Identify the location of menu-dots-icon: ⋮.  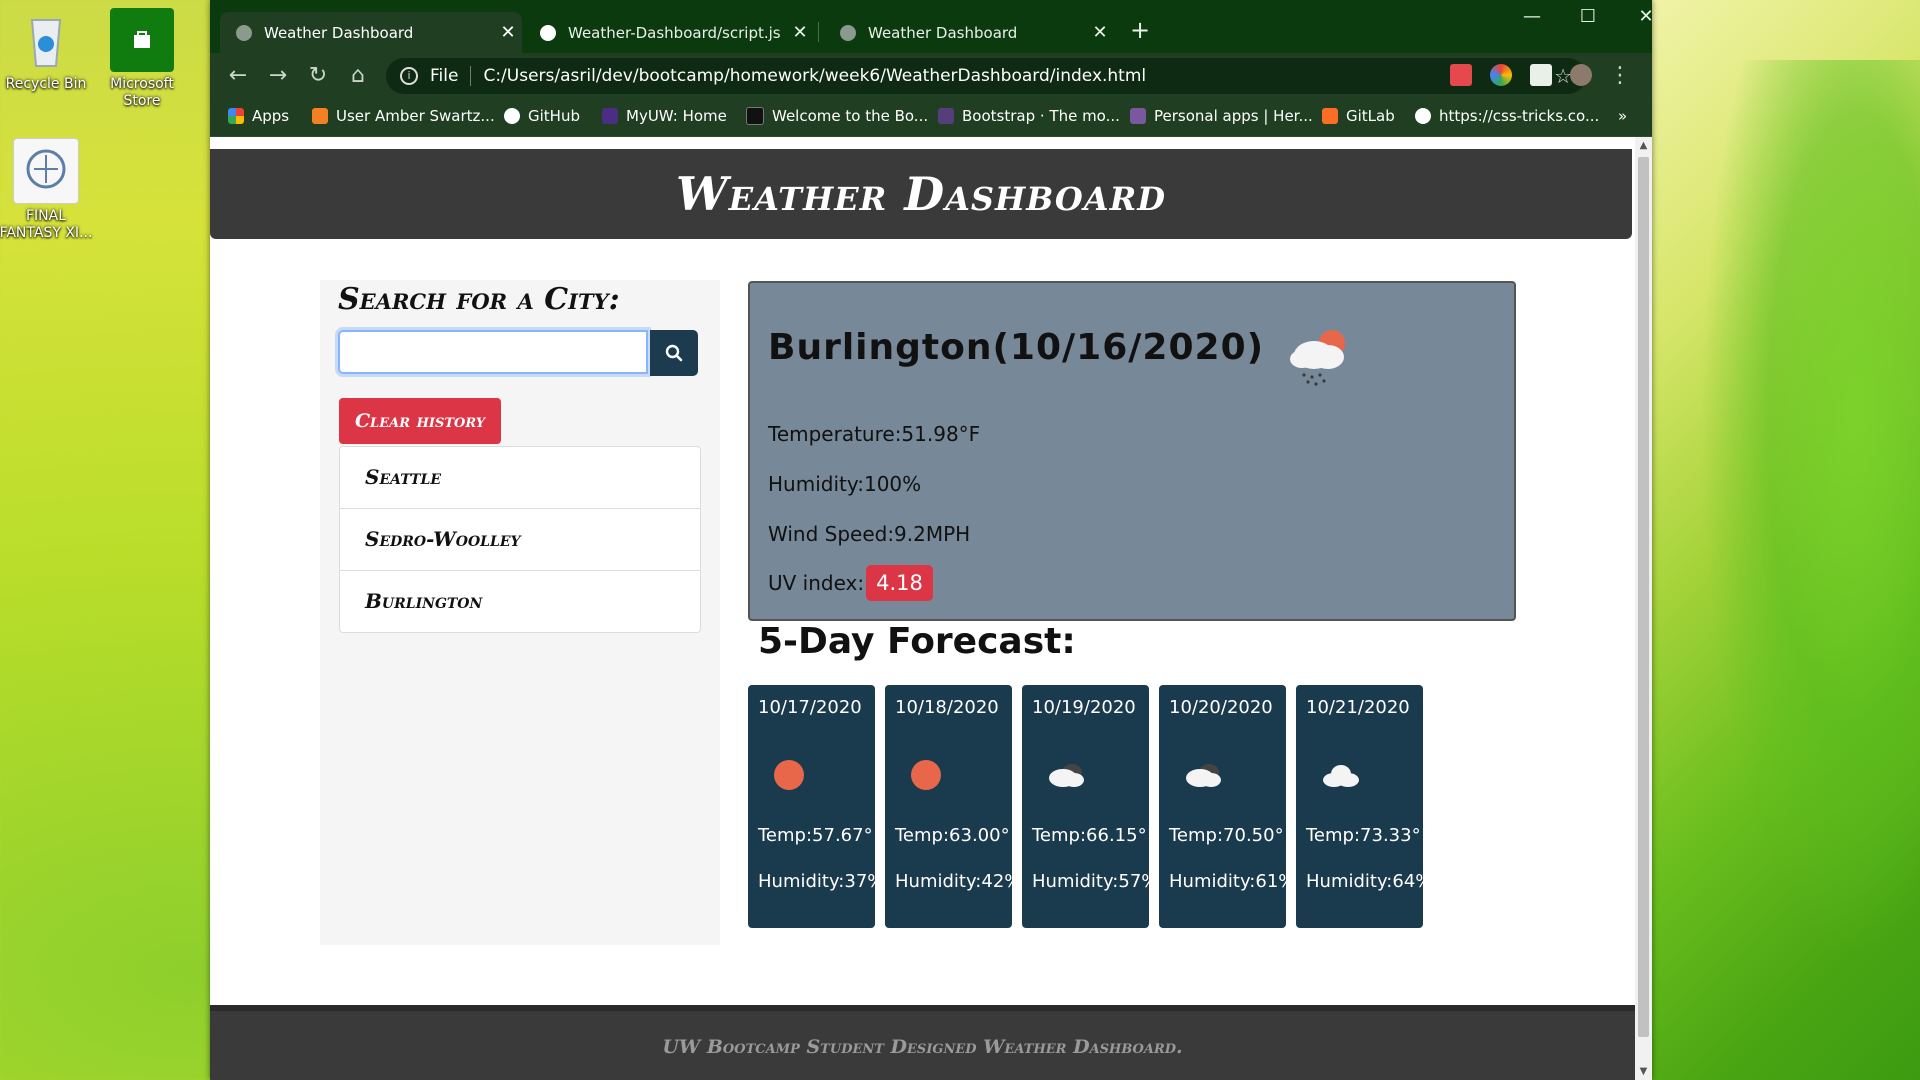
(1620, 76).